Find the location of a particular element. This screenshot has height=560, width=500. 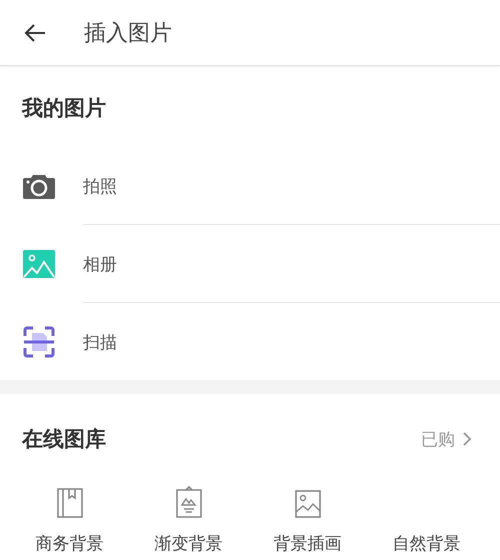

section-title: 我的图片 is located at coordinates (63, 108).